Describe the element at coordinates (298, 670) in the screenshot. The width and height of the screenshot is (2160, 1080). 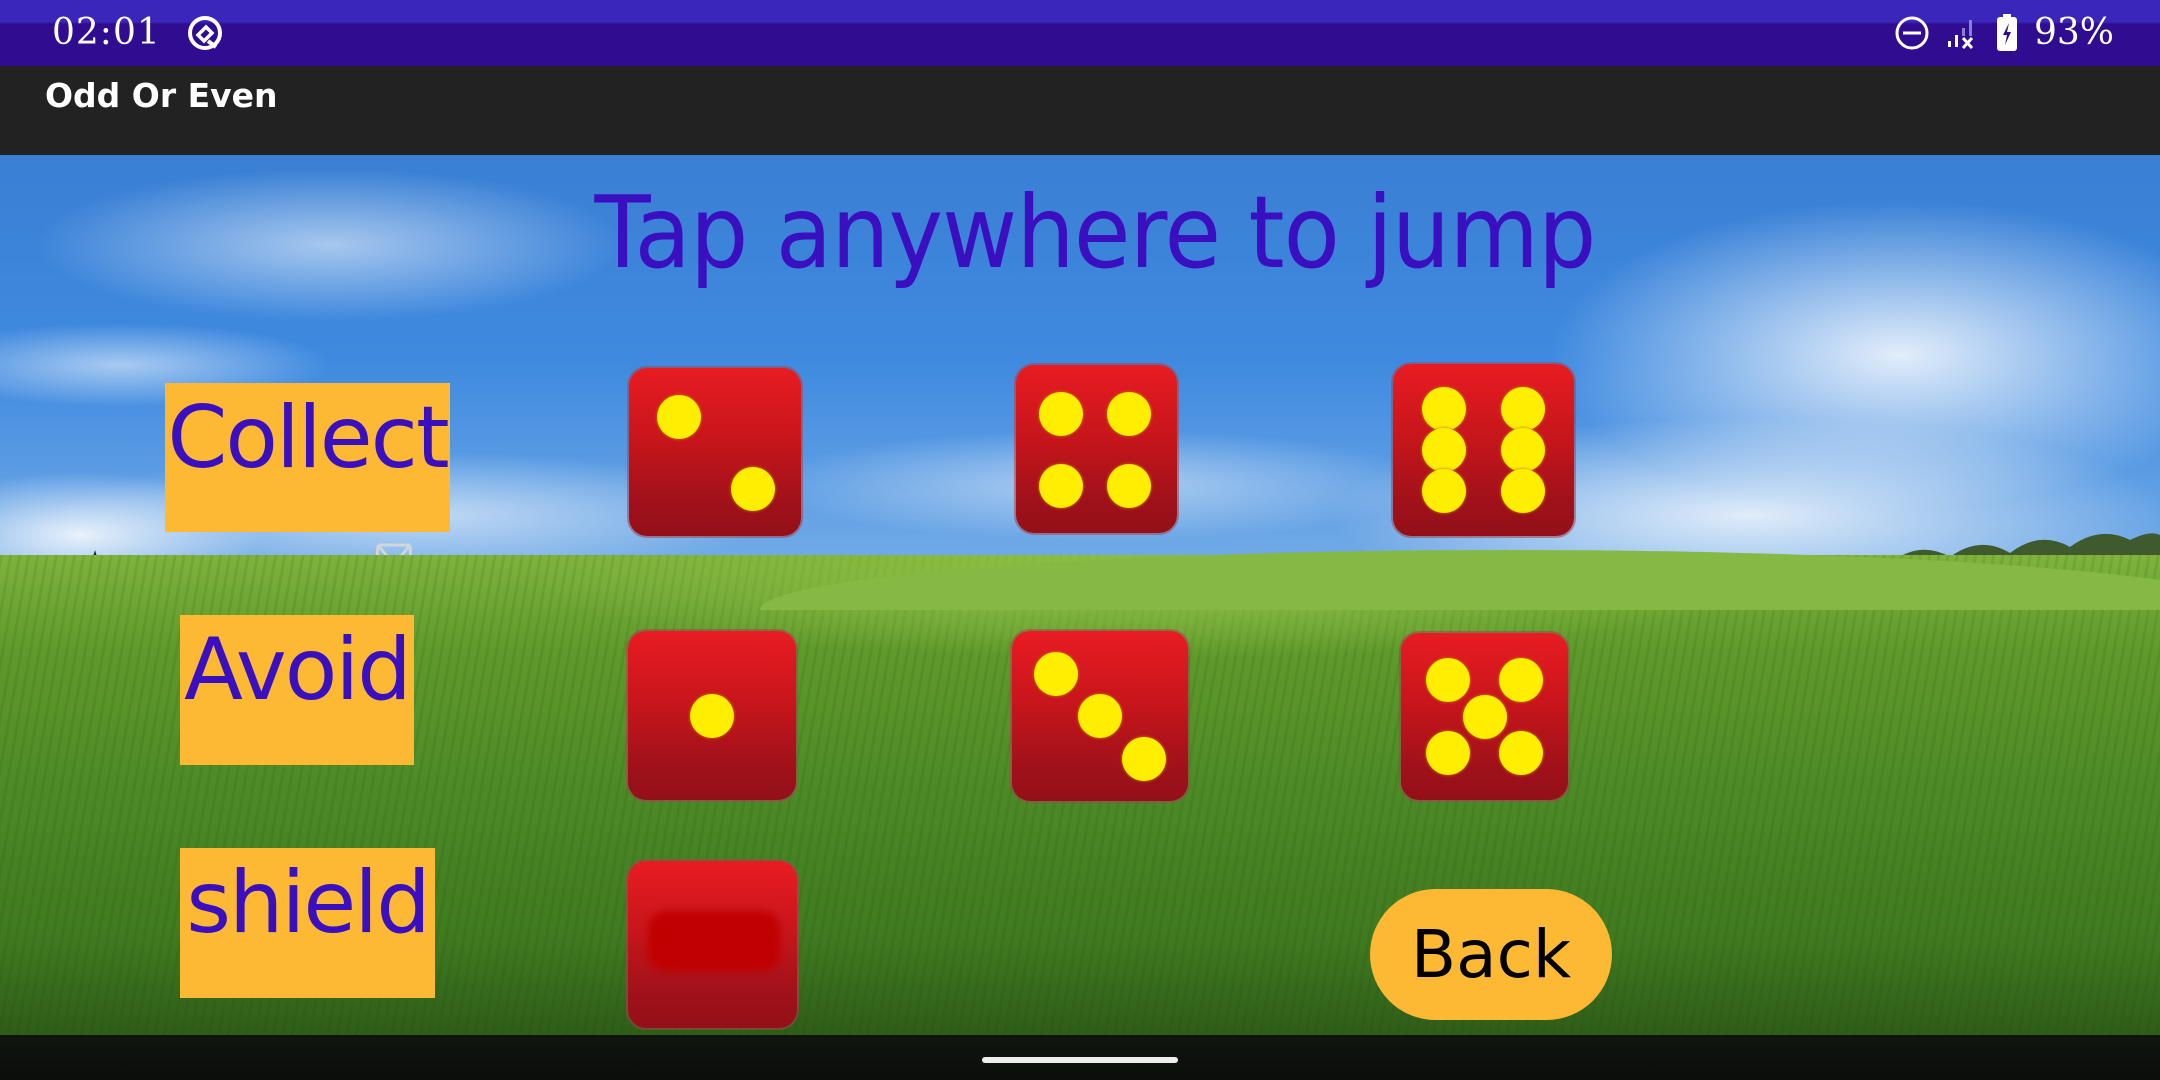
I see `label-avoid-text: Avoid` at that location.